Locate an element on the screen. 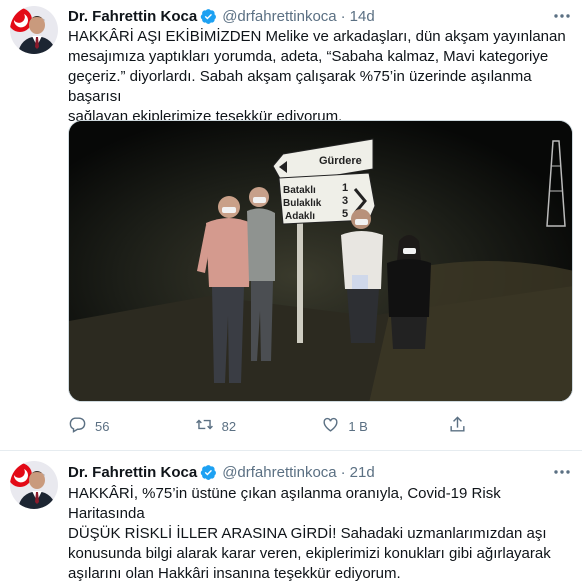 The width and height of the screenshot is (582, 584). photo-sign-top: Gürdere is located at coordinates (340, 161).